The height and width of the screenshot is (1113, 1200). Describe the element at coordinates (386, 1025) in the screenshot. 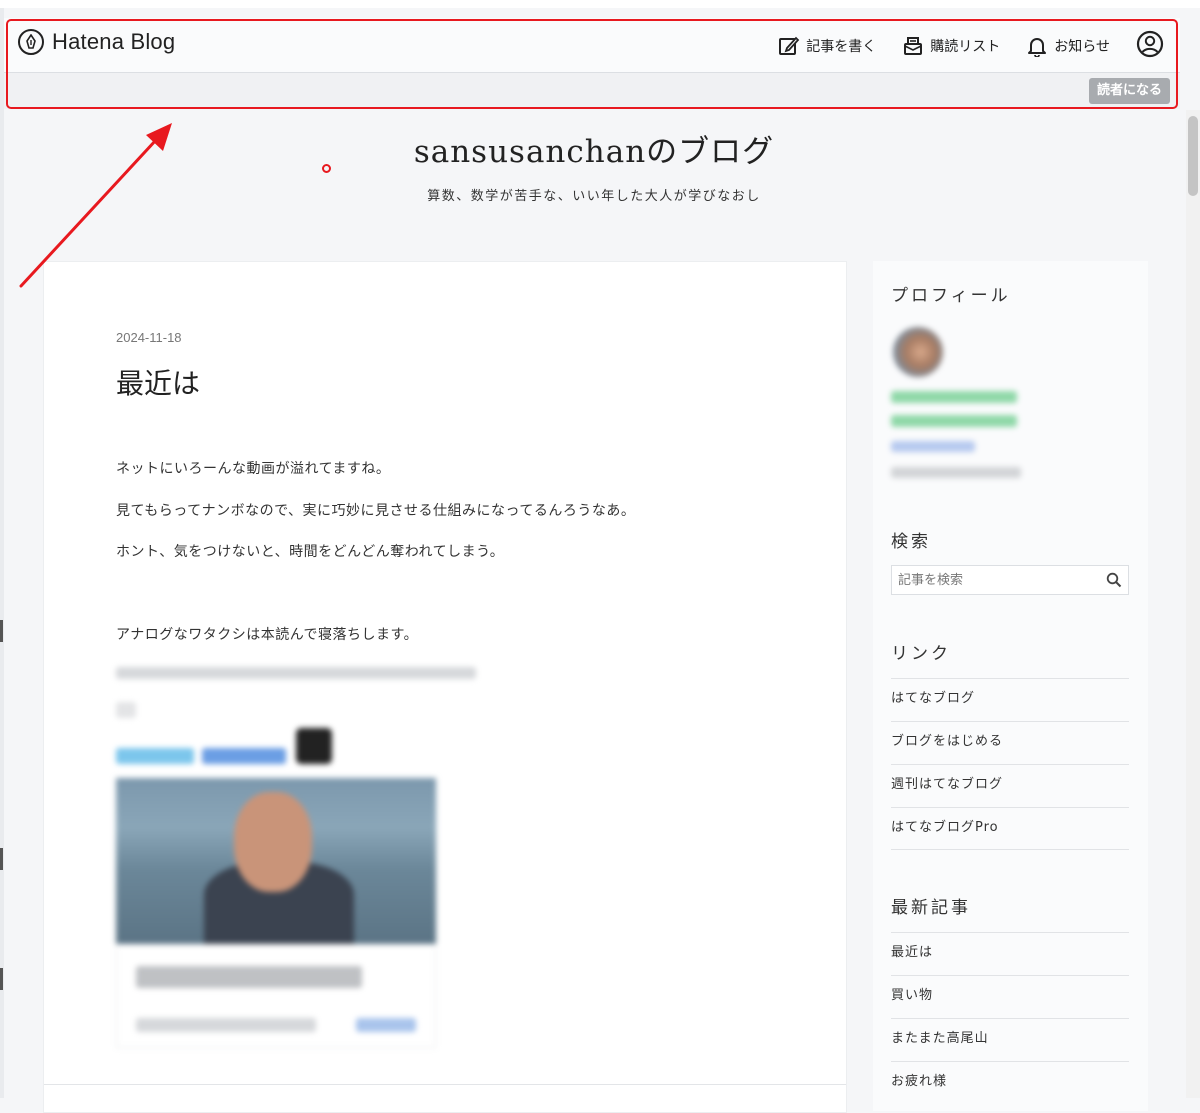

I see `embed-card-link` at that location.